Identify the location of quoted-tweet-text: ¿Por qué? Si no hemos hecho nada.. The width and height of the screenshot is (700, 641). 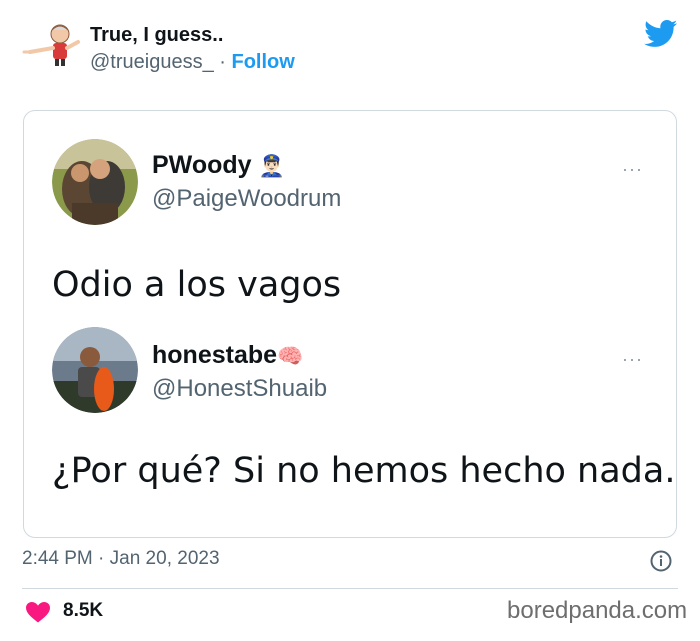
(364, 471).